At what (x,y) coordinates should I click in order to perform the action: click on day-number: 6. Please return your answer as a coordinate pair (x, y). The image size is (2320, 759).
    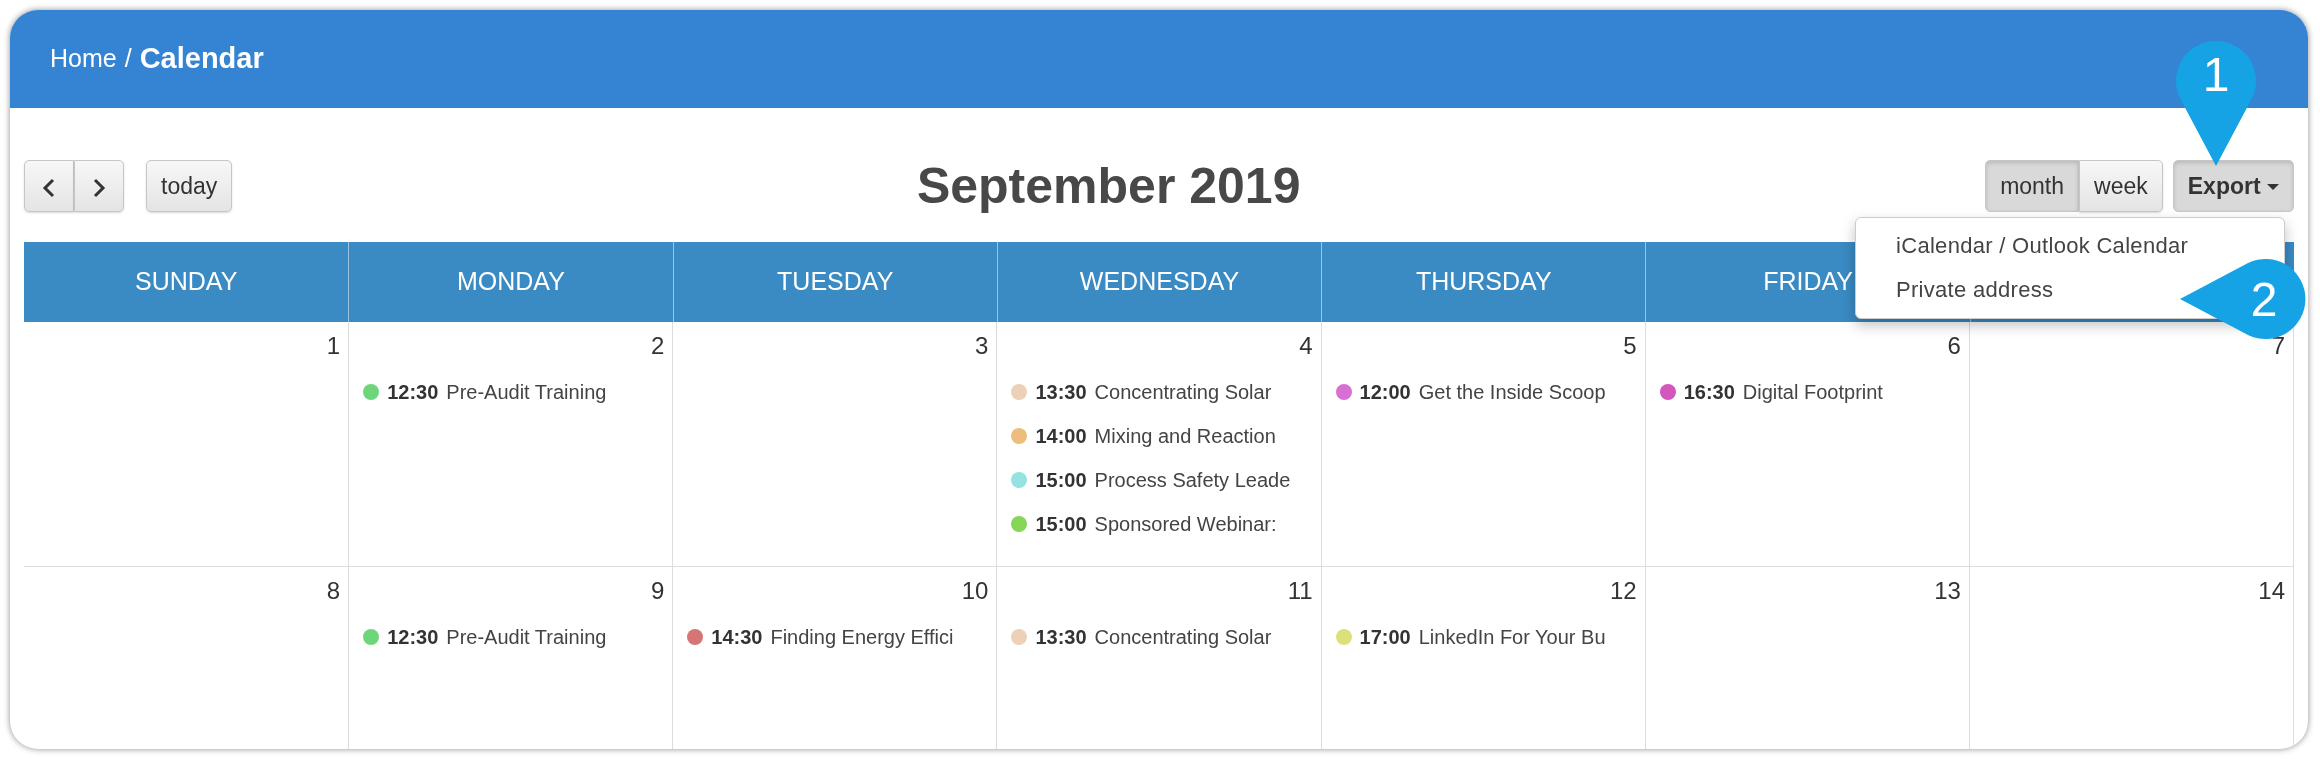
    Looking at the image, I should click on (1953, 346).